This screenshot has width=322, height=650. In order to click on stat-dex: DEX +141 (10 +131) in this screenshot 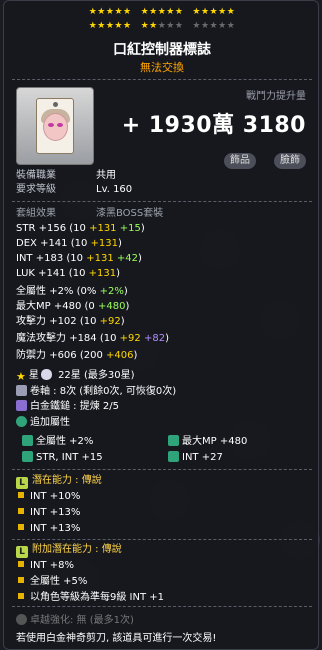, I will do `click(69, 243)`.